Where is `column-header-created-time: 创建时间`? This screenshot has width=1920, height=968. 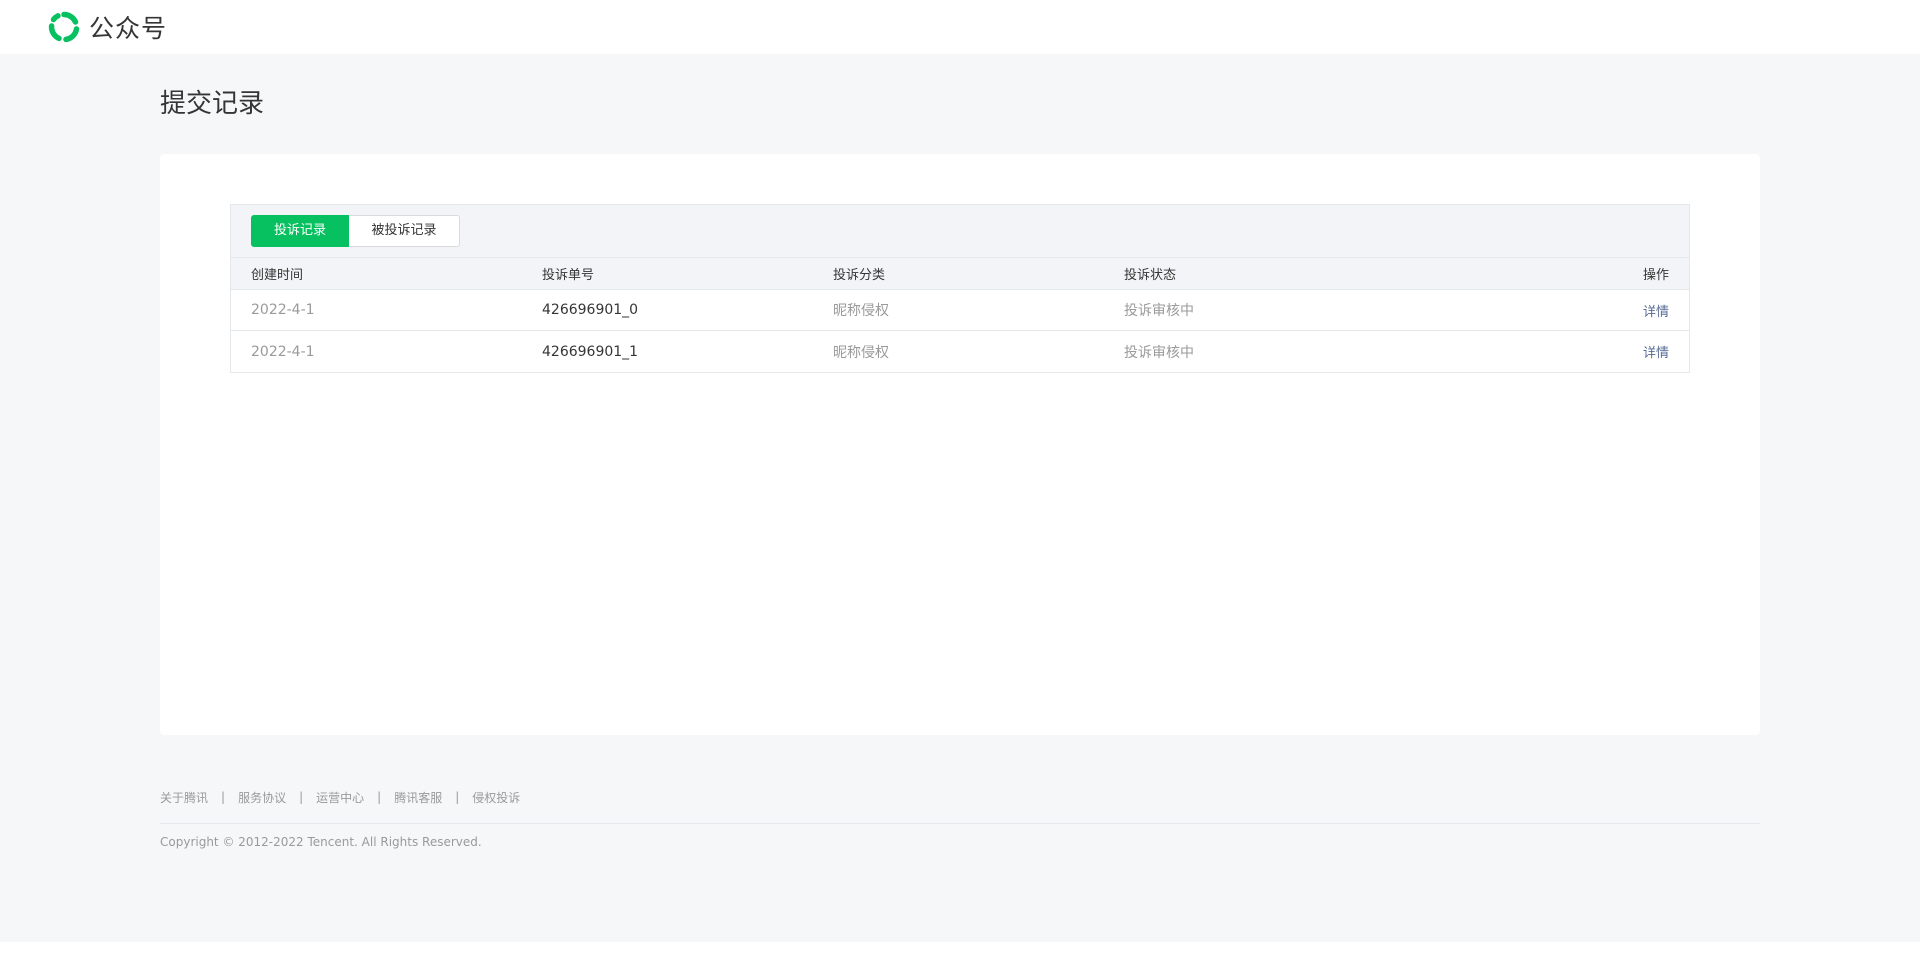 column-header-created-time: 创建时间 is located at coordinates (277, 275).